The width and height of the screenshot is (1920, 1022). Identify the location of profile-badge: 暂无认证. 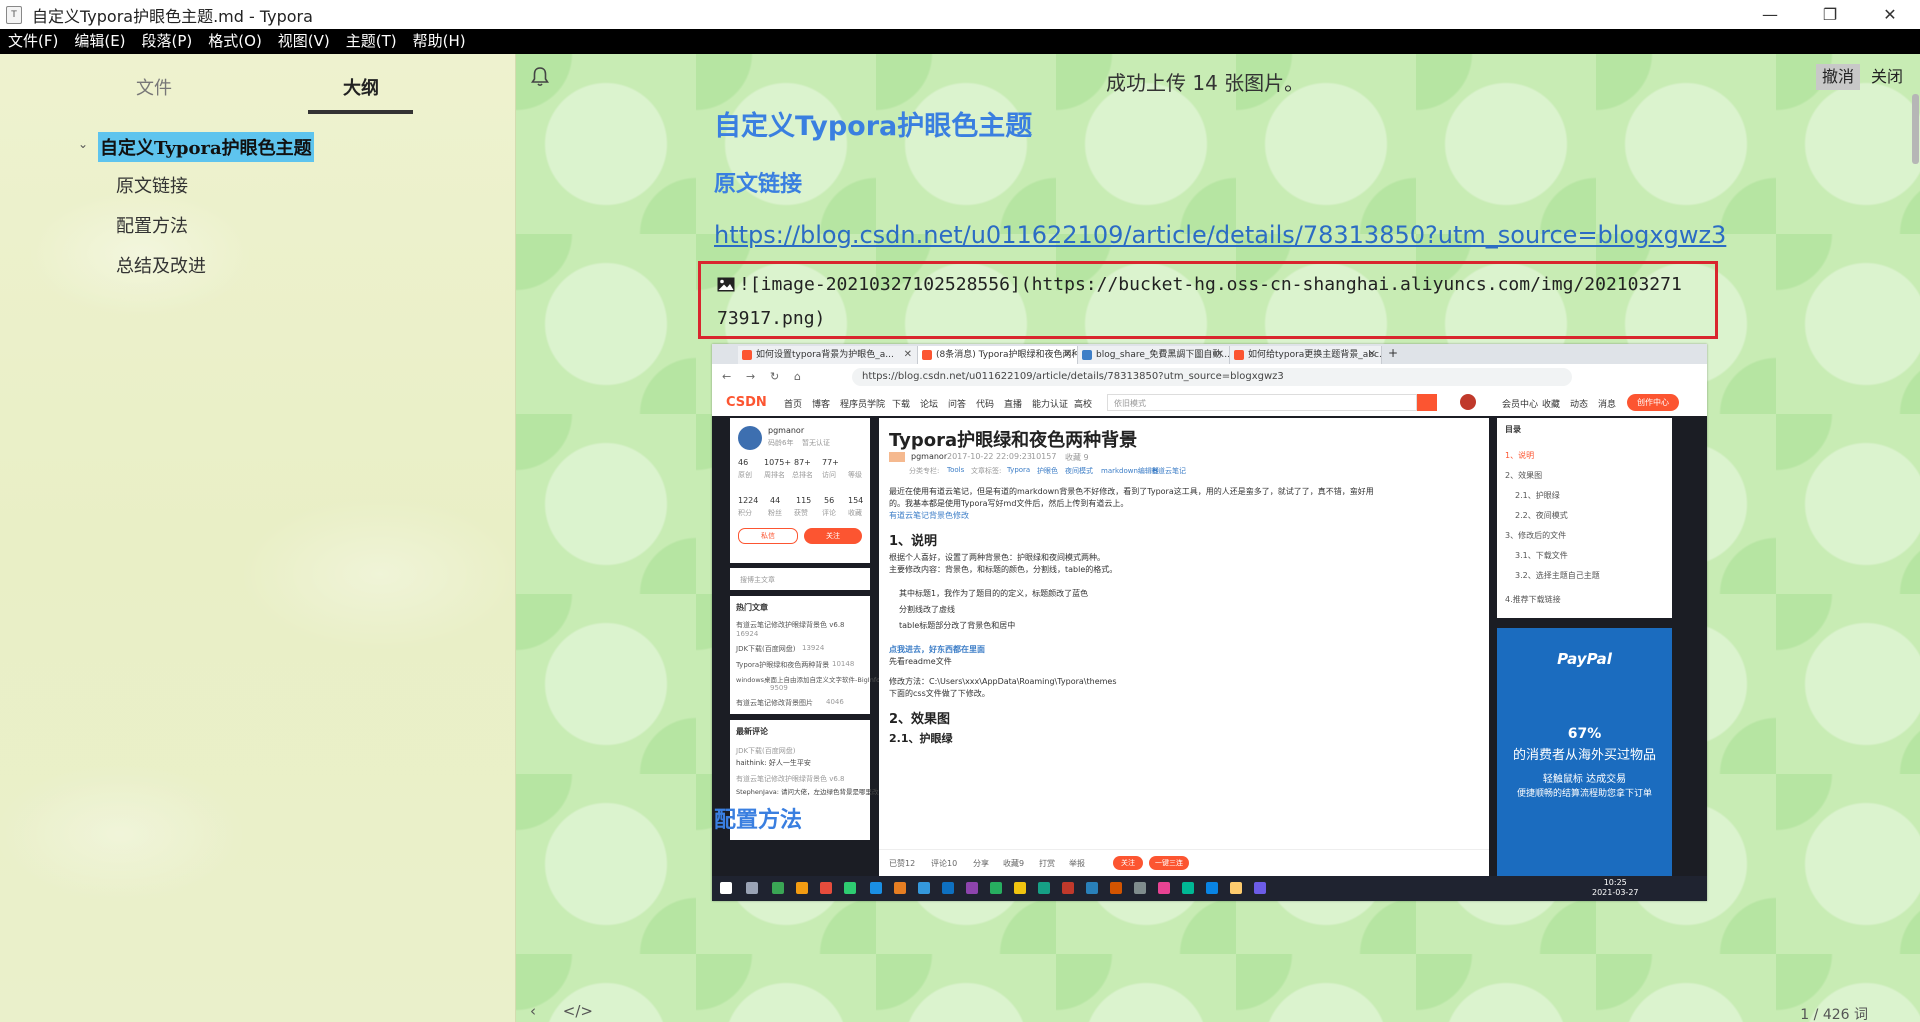
(816, 443).